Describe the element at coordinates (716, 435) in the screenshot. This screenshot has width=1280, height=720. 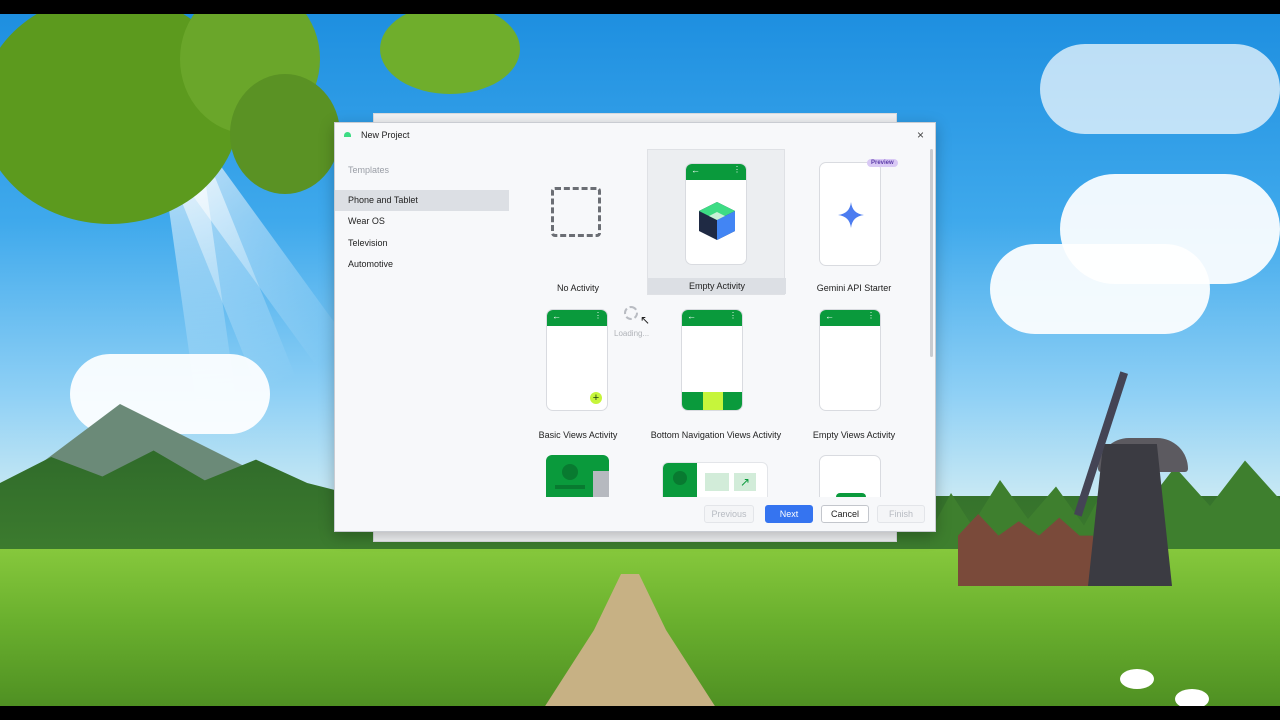
I see `template-label: Bottom Navigation Views Activity` at that location.